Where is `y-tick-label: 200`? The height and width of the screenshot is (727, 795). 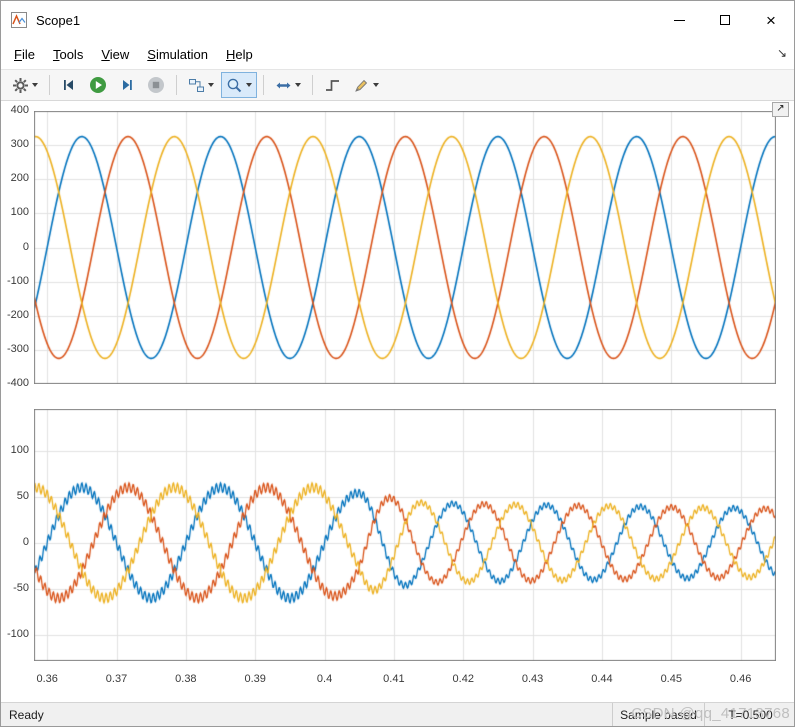
y-tick-label: 200 is located at coordinates (19, 178).